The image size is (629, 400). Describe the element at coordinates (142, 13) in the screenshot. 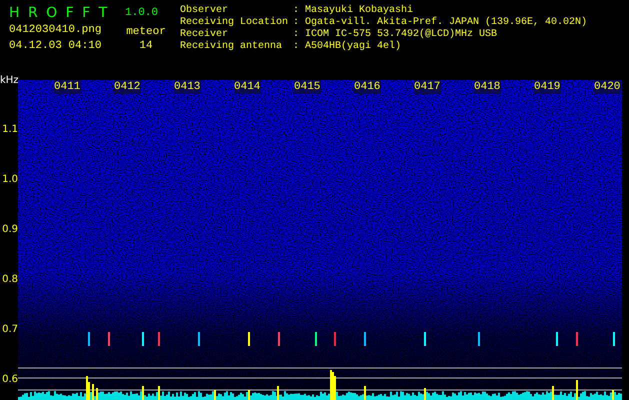

I see `version-label: 1.0.0` at that location.